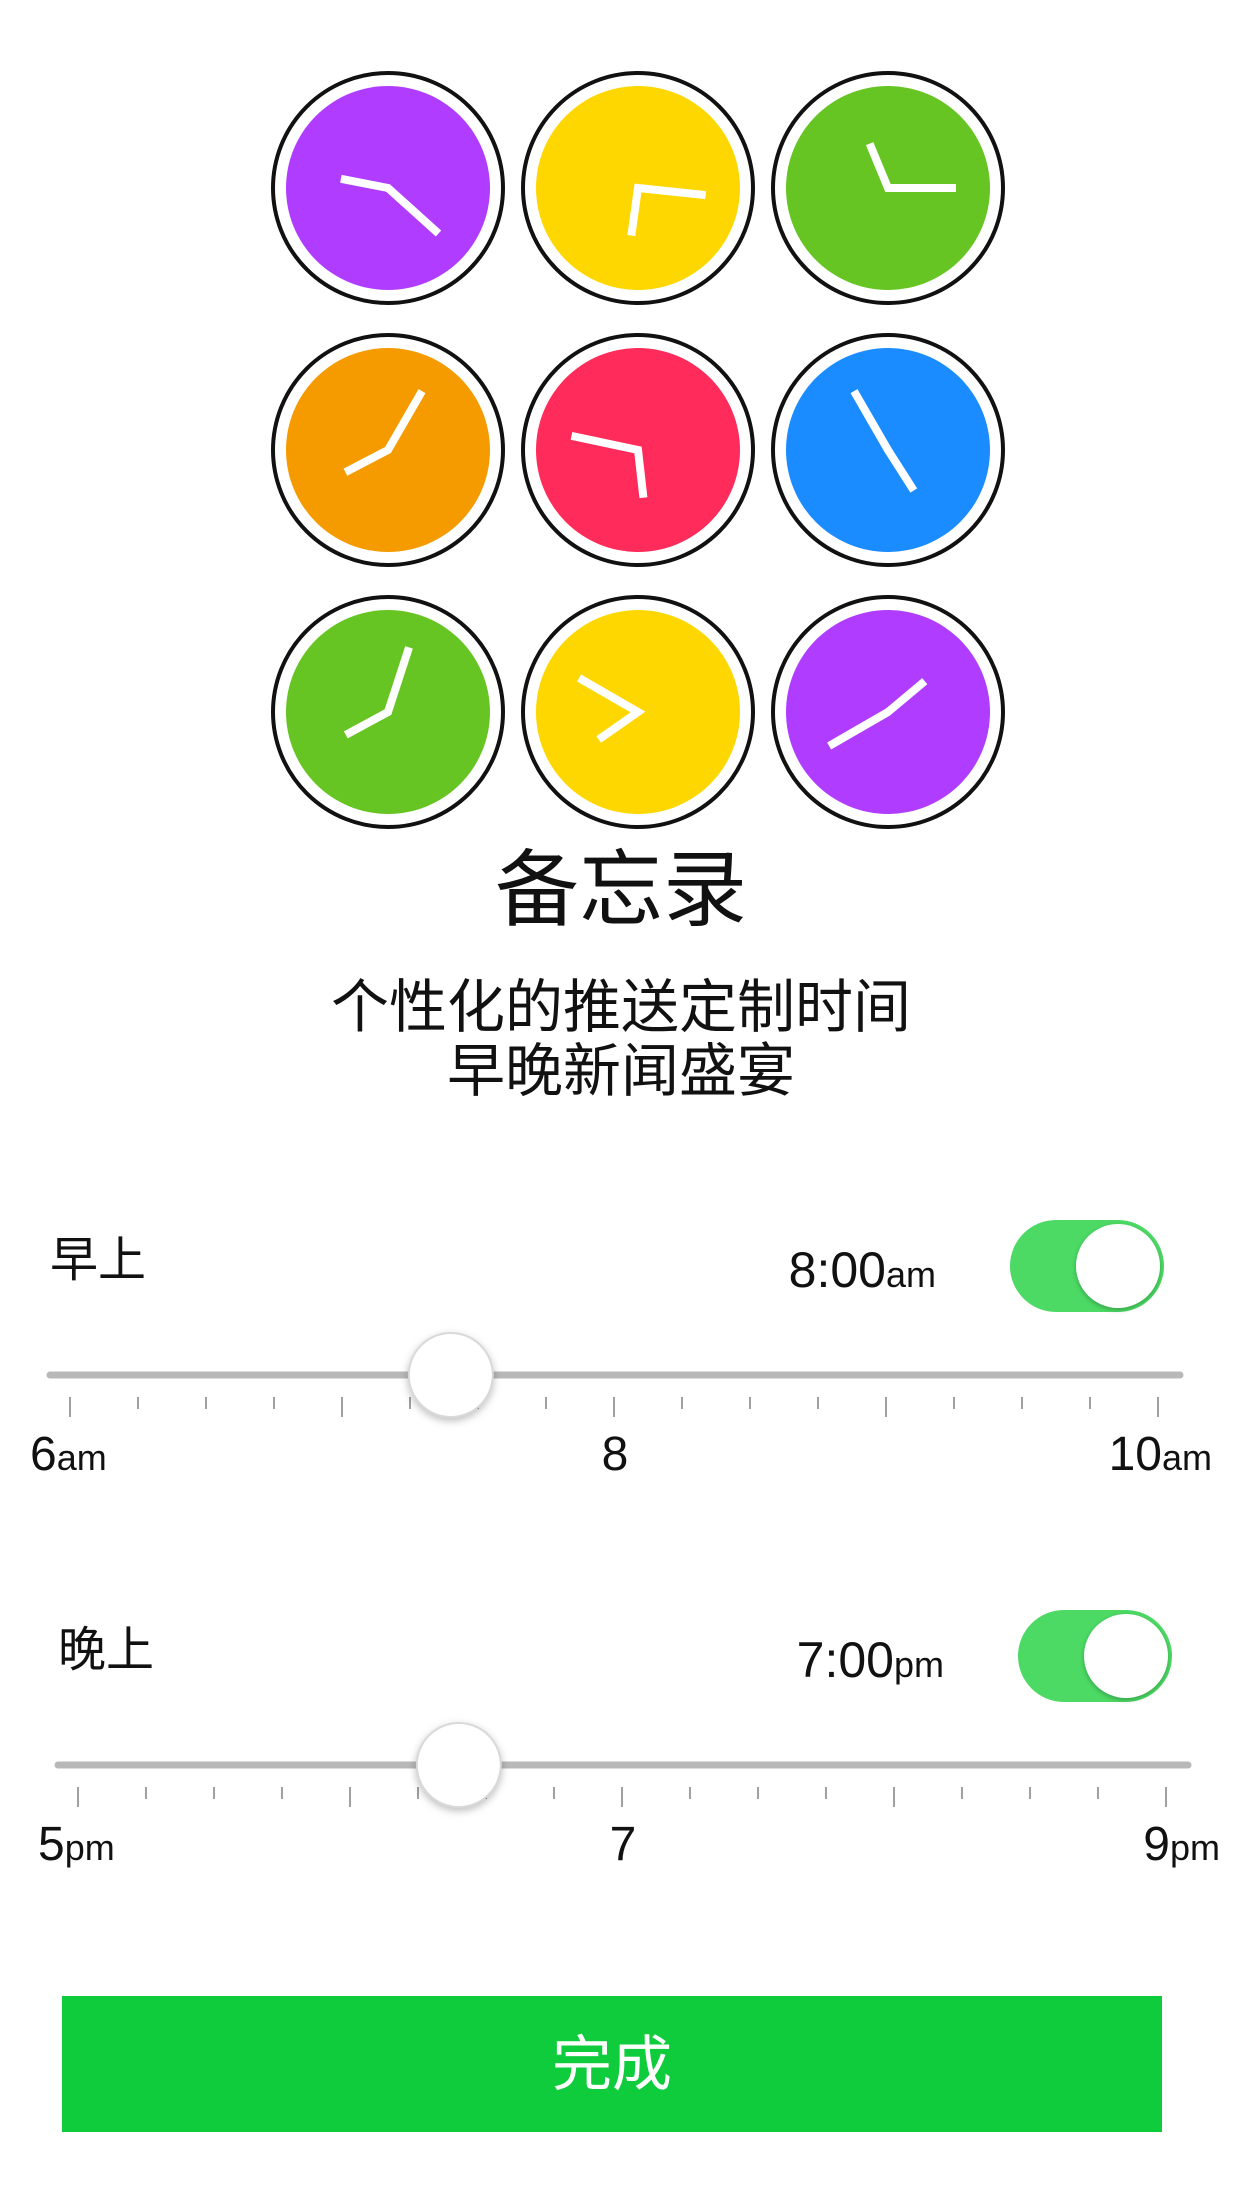  Describe the element at coordinates (621, 1365) in the screenshot. I see `morning-section: 早上 8:00am 6am 8 10am` at that location.